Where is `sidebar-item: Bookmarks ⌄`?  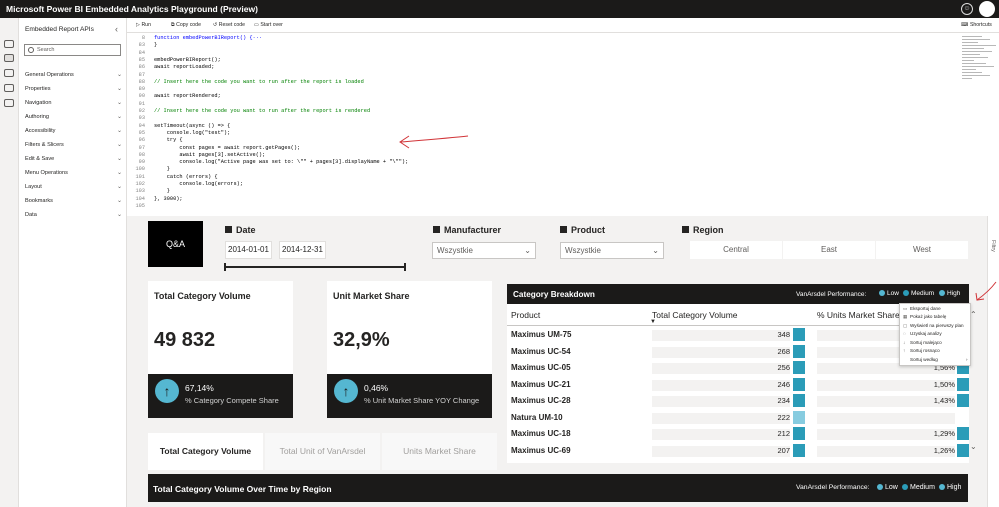
sidebar-item: Bookmarks ⌄ is located at coordinates (73, 201).